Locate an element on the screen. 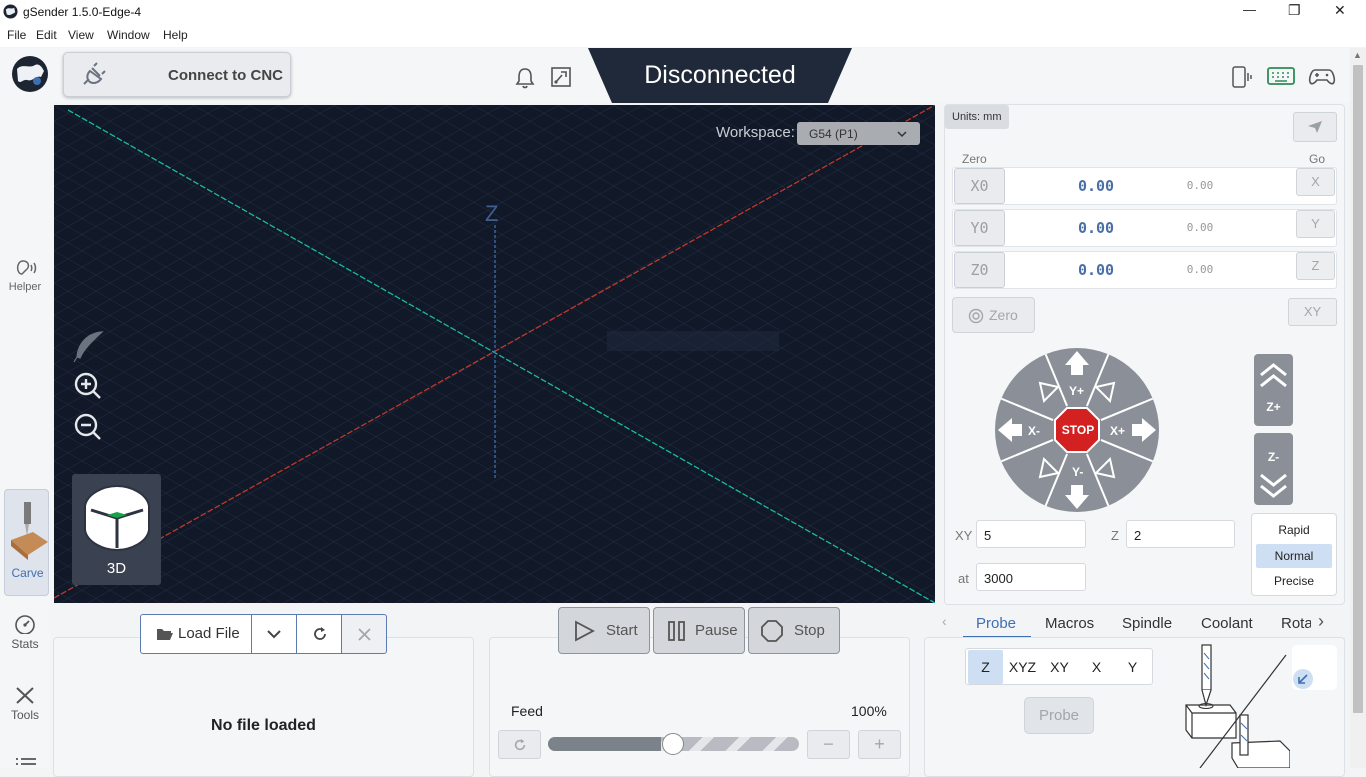  z-step-label: Z is located at coordinates (1115, 535).